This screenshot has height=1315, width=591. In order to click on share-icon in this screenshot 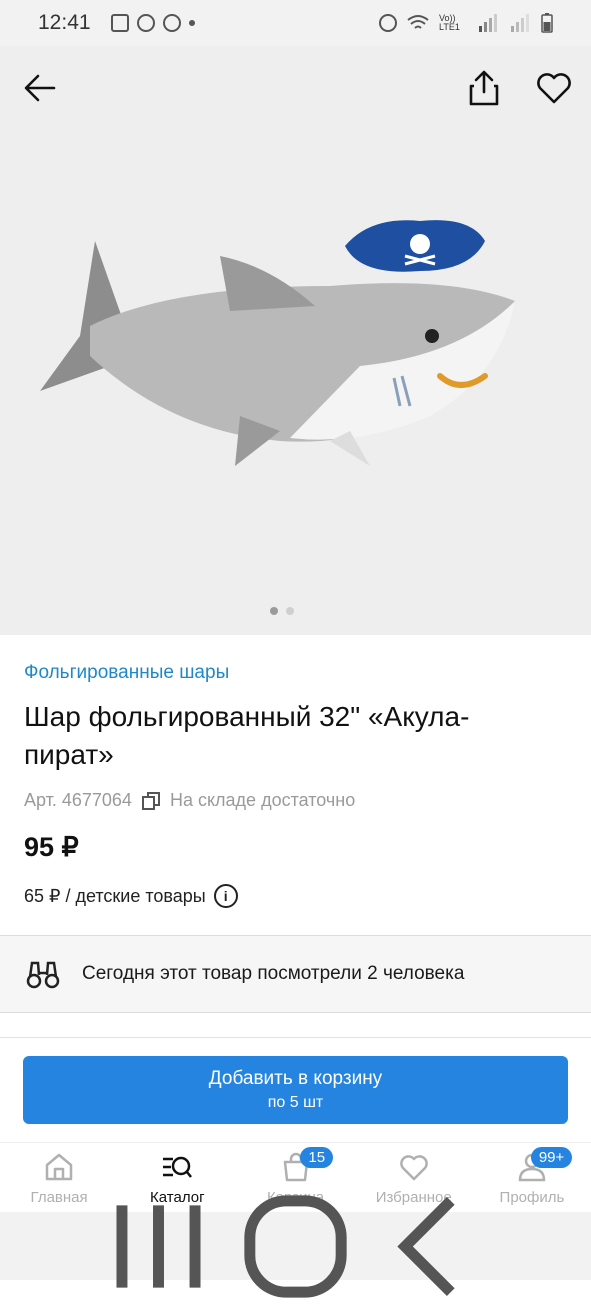, I will do `click(484, 88)`.